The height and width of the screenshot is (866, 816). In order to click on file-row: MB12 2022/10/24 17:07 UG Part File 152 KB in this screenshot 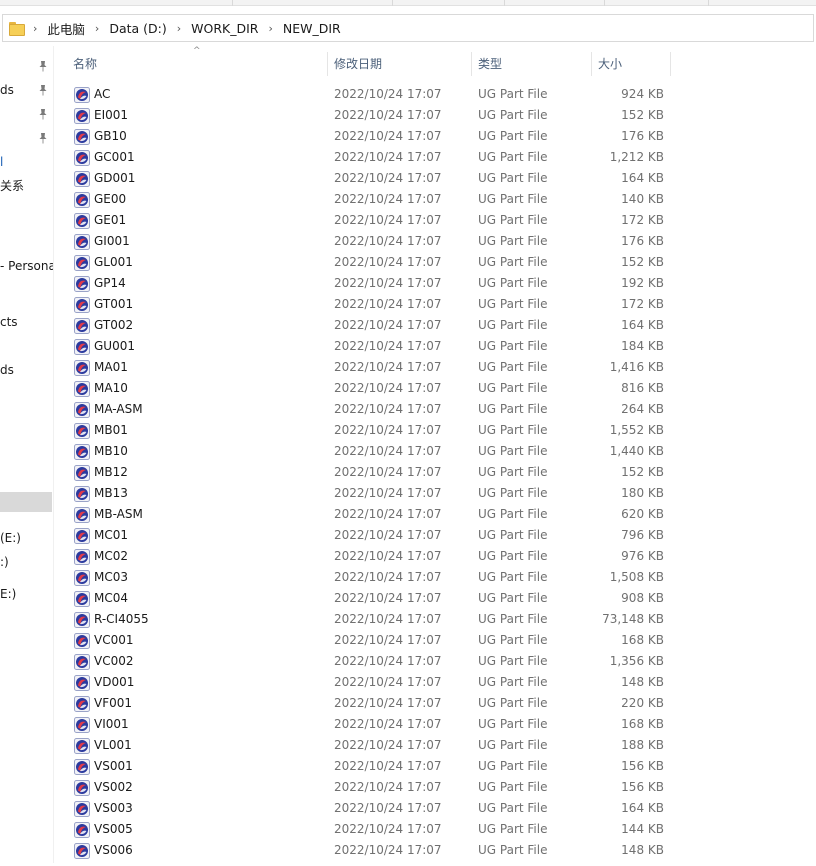, I will do `click(435, 472)`.